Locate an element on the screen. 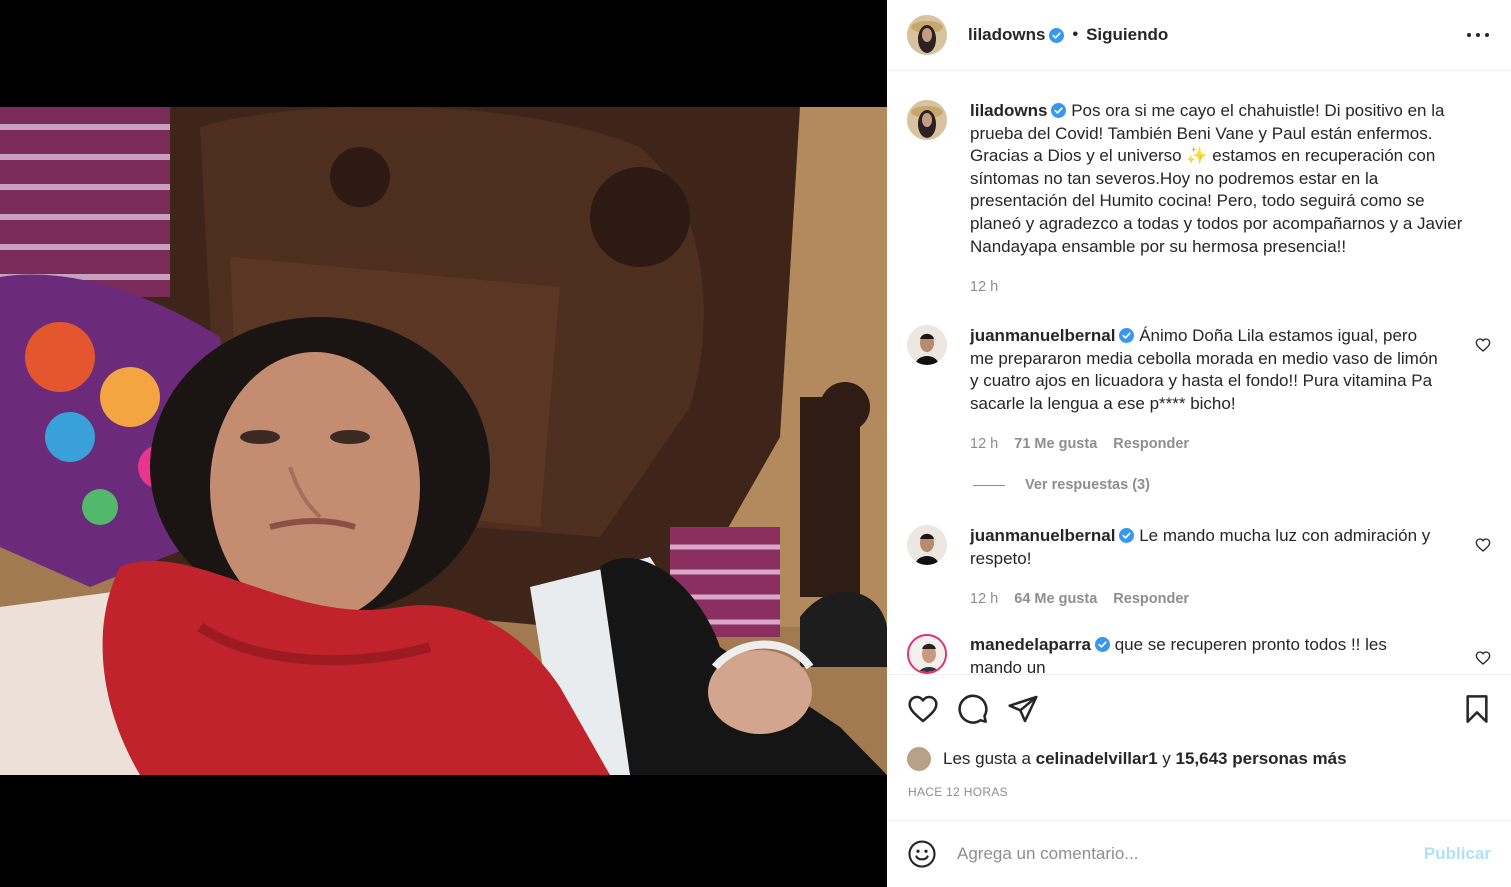 This screenshot has width=1511, height=887. view-replies-label: Ver respuestas (3) is located at coordinates (1087, 485).